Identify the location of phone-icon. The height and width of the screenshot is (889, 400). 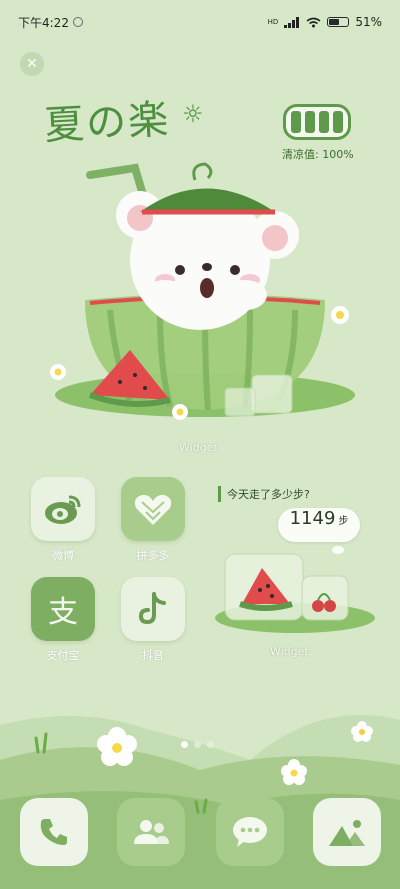
(53, 832).